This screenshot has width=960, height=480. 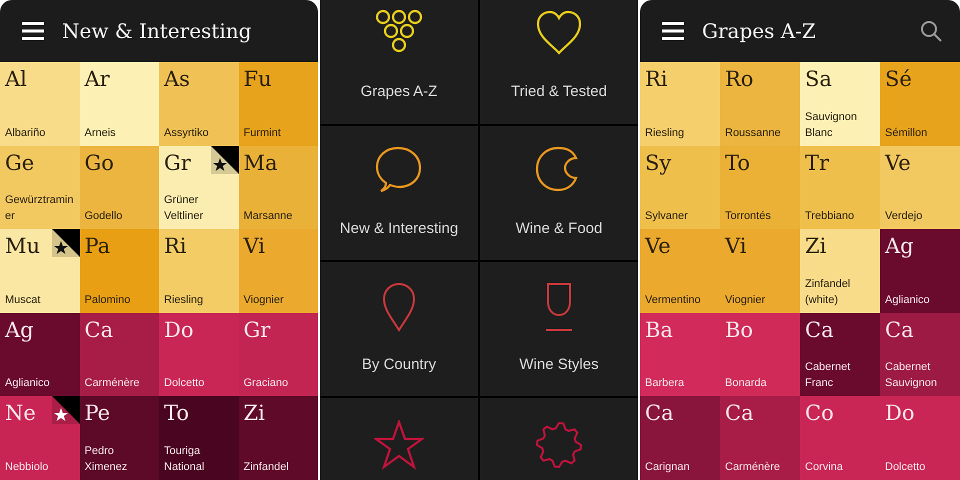 What do you see at coordinates (931, 31) in the screenshot?
I see `search-icon` at bounding box center [931, 31].